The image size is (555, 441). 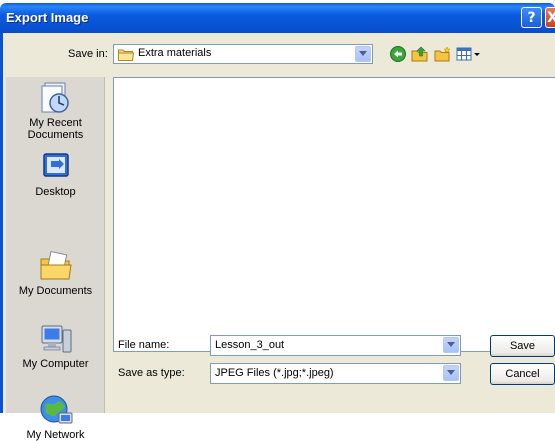 What do you see at coordinates (420, 54) in the screenshot?
I see `up-folder-icon` at bounding box center [420, 54].